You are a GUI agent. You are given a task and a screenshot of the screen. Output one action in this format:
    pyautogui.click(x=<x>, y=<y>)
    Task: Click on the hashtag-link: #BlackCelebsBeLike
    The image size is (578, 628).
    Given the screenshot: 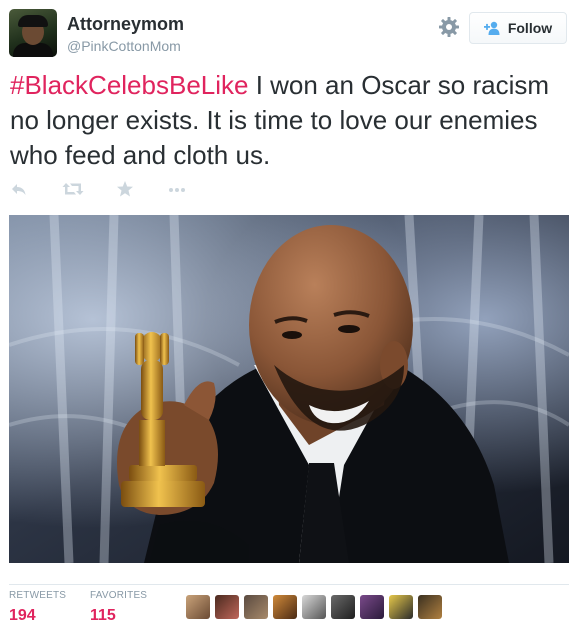 What is the action you would take?
    pyautogui.click(x=129, y=85)
    